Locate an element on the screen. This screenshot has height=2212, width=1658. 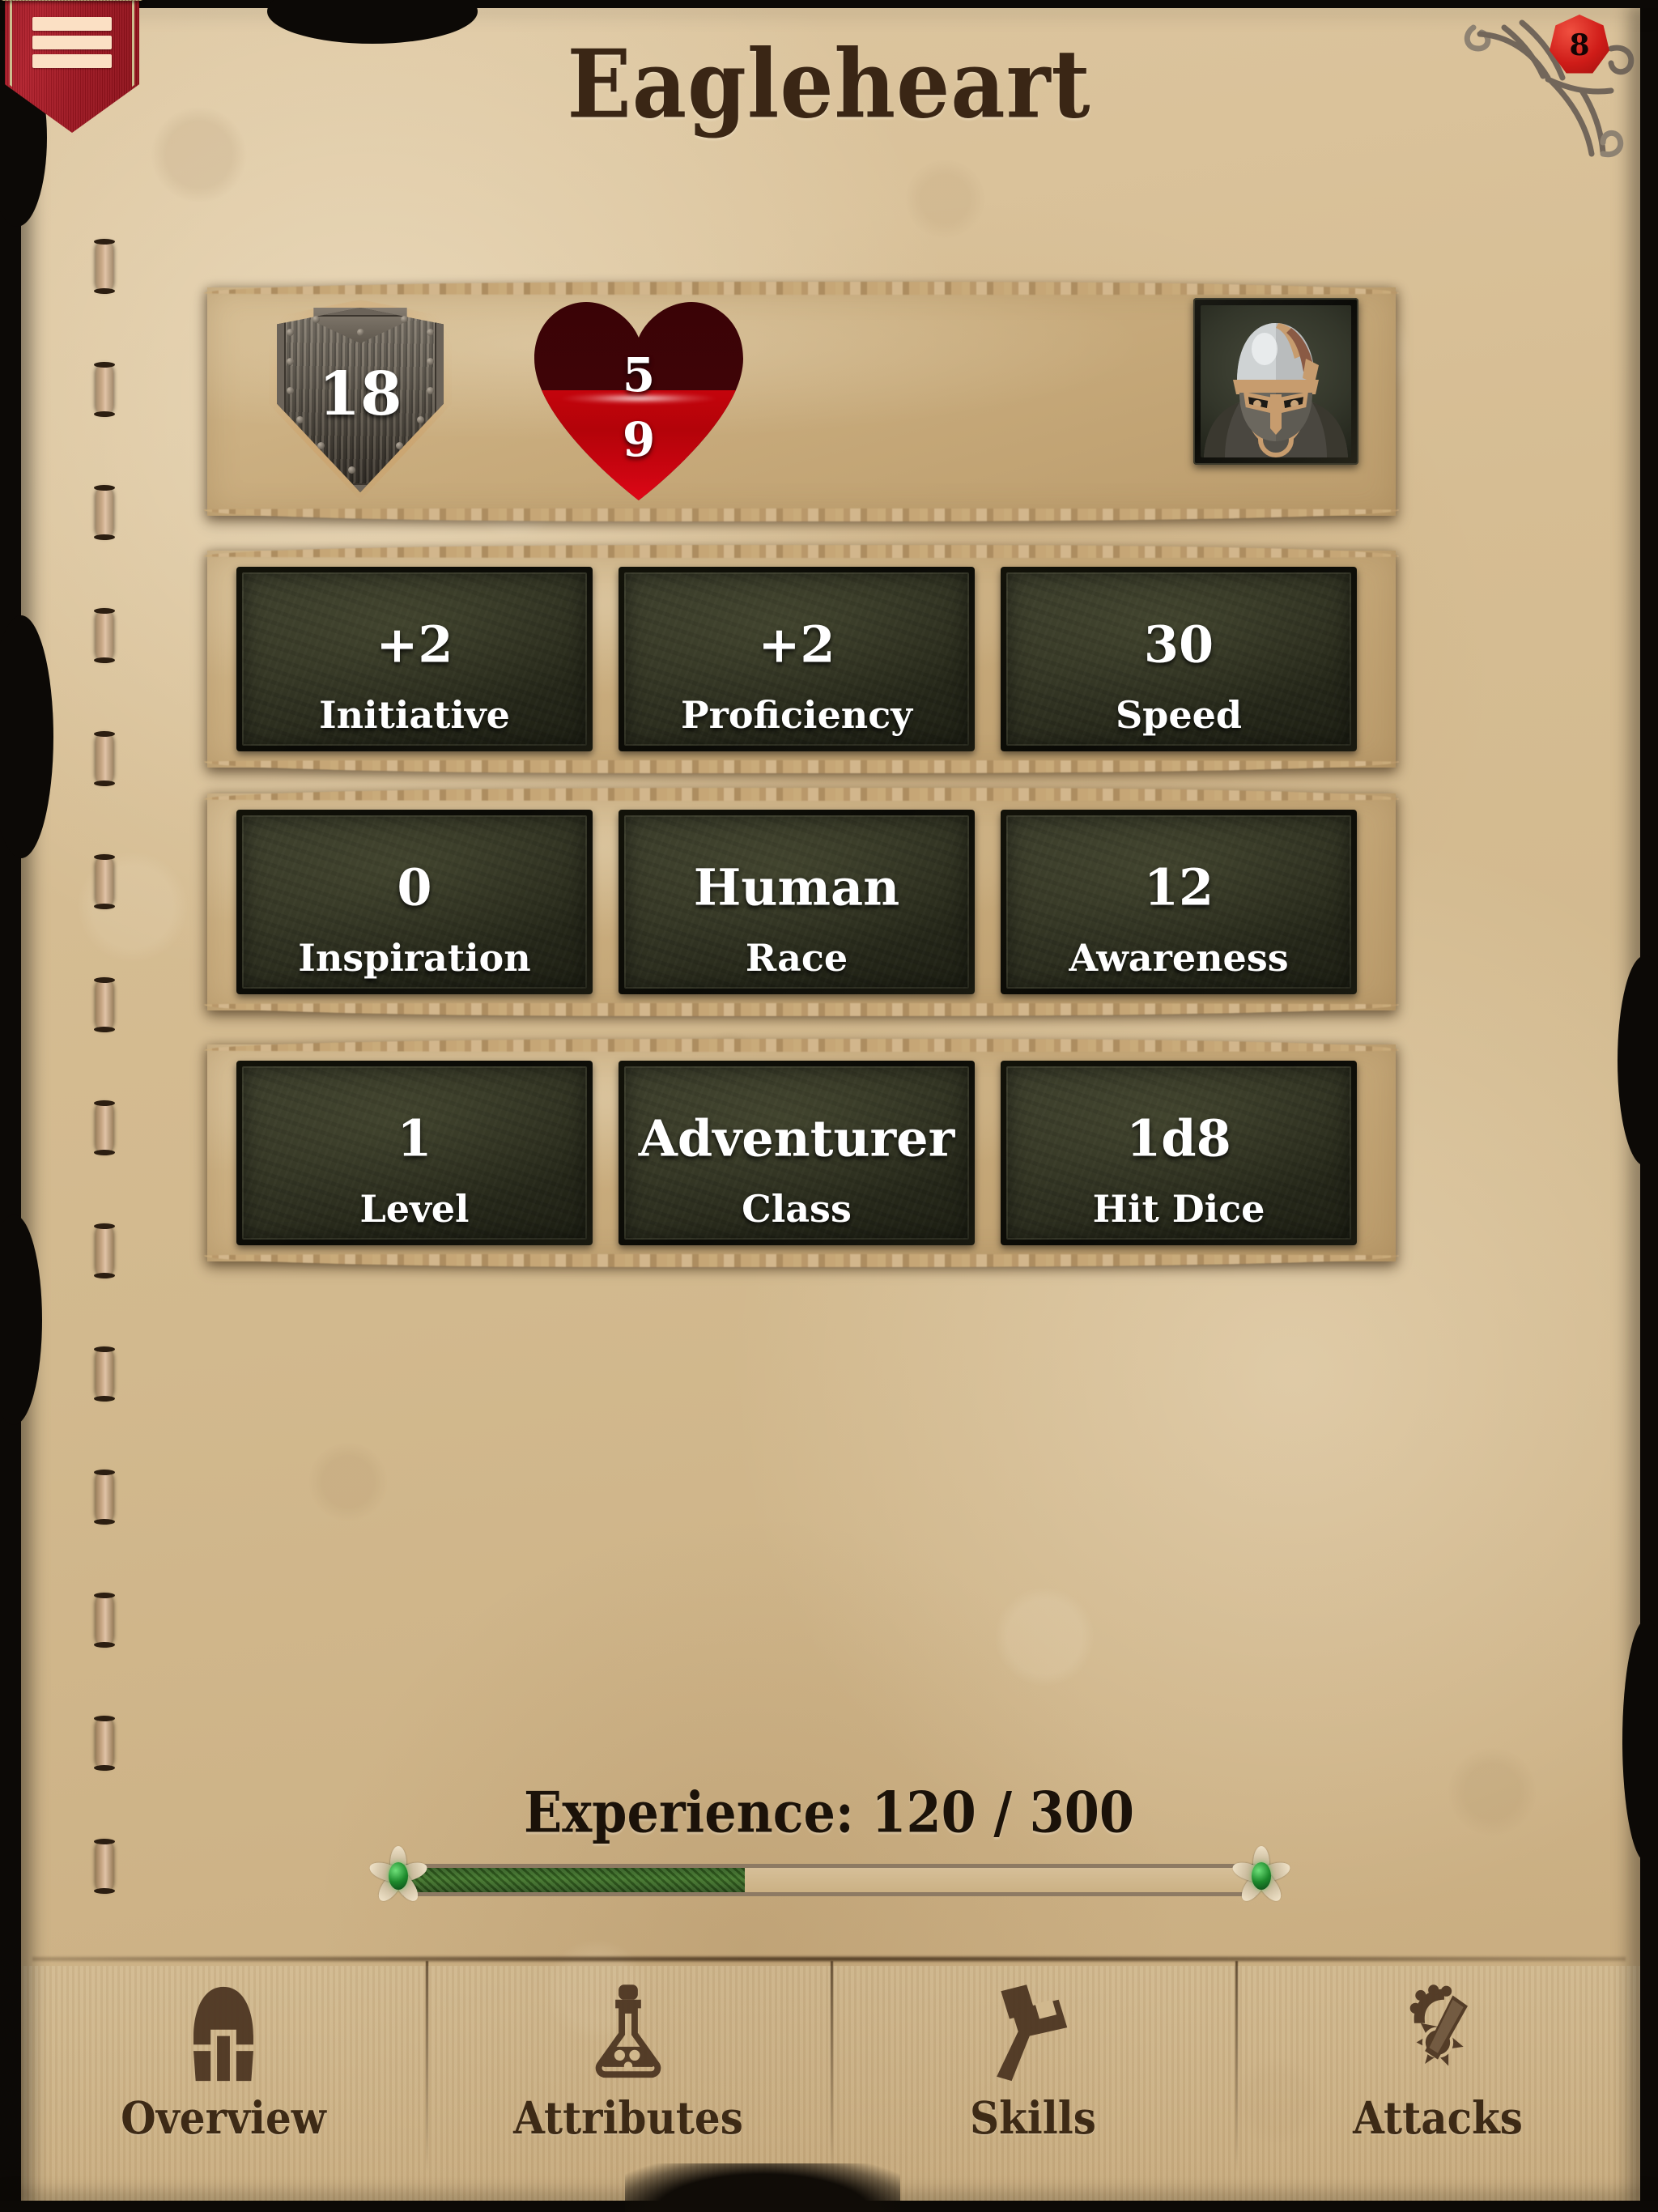
stat-label: Hit Dice is located at coordinates (1178, 1209).